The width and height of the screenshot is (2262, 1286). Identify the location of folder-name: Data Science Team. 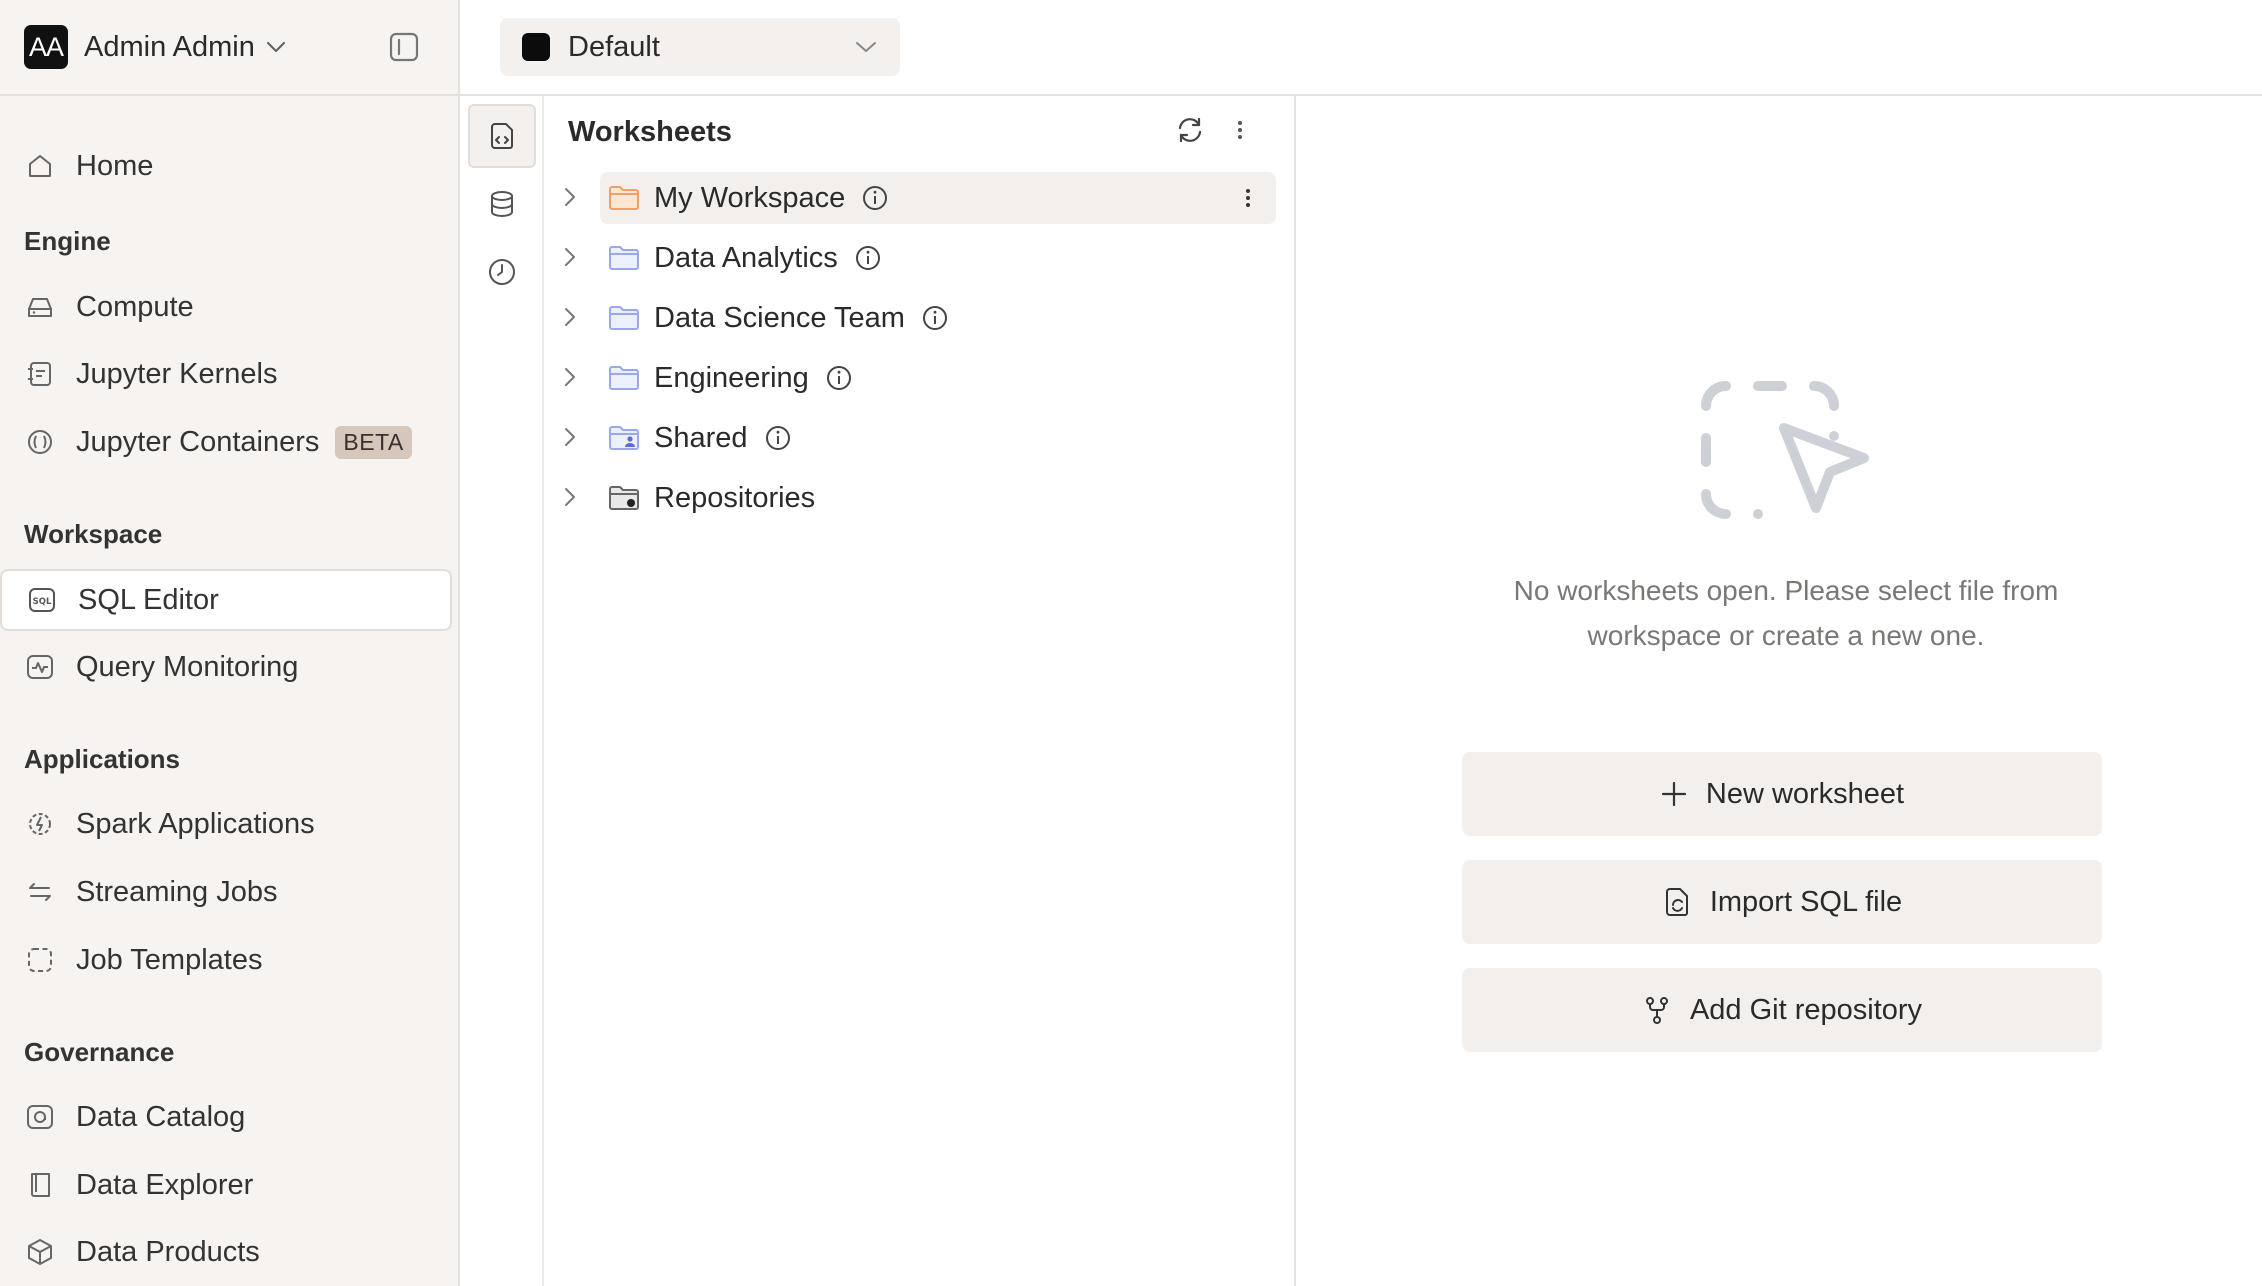
(779, 317).